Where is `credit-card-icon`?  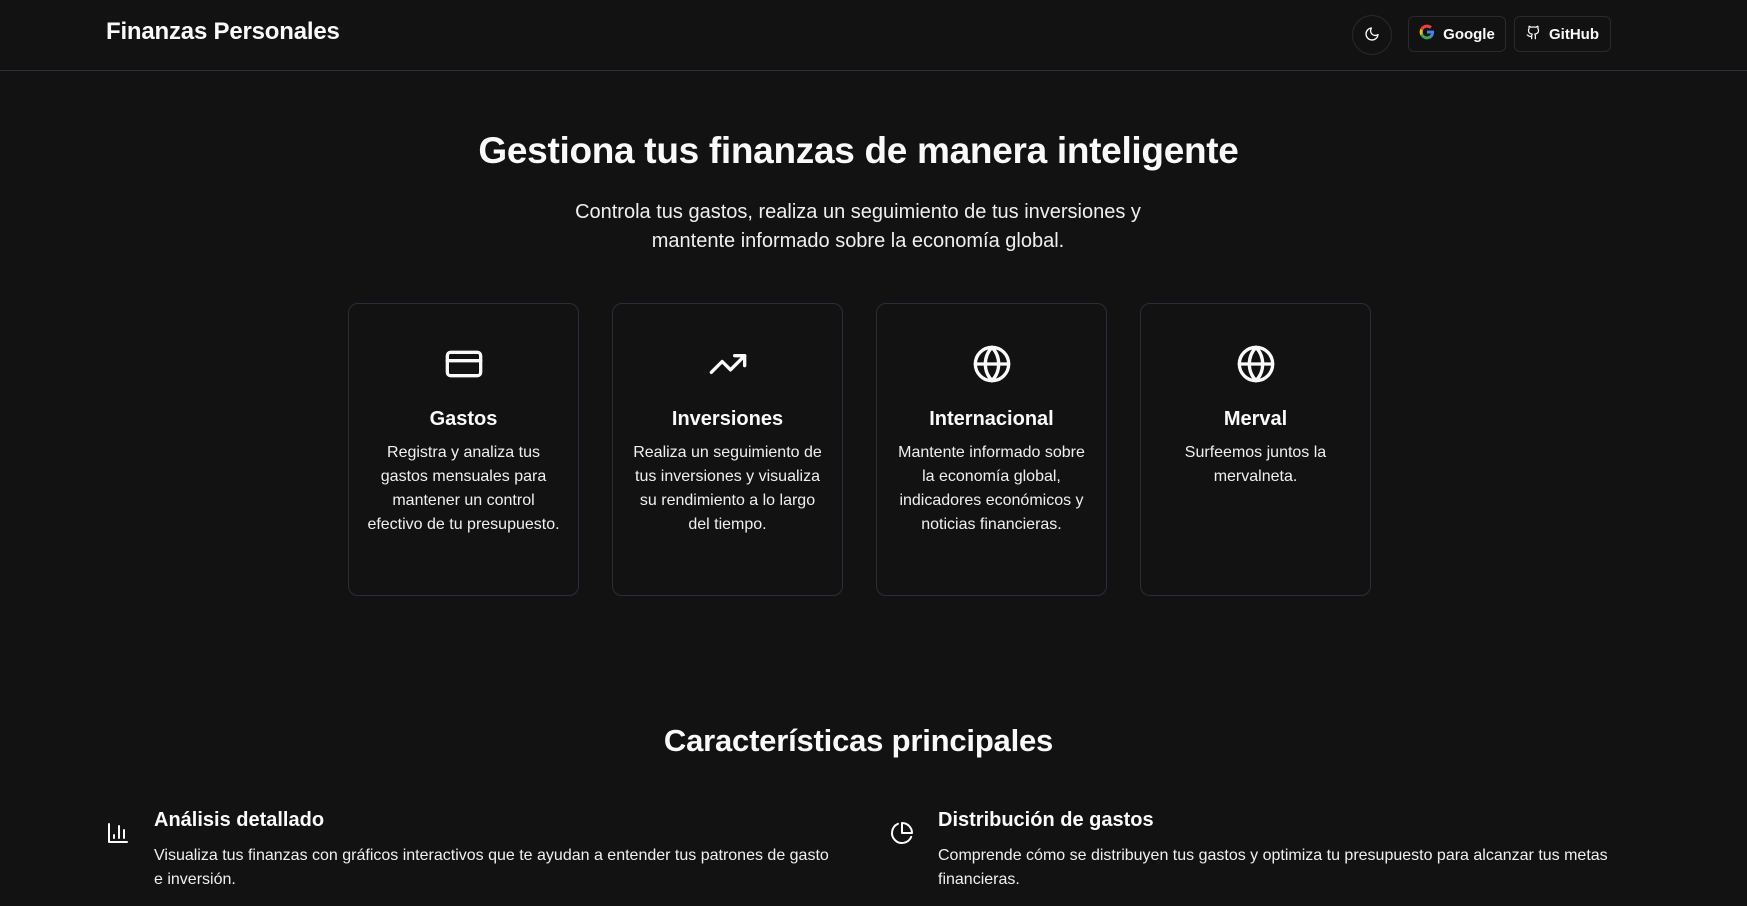 credit-card-icon is located at coordinates (464, 366).